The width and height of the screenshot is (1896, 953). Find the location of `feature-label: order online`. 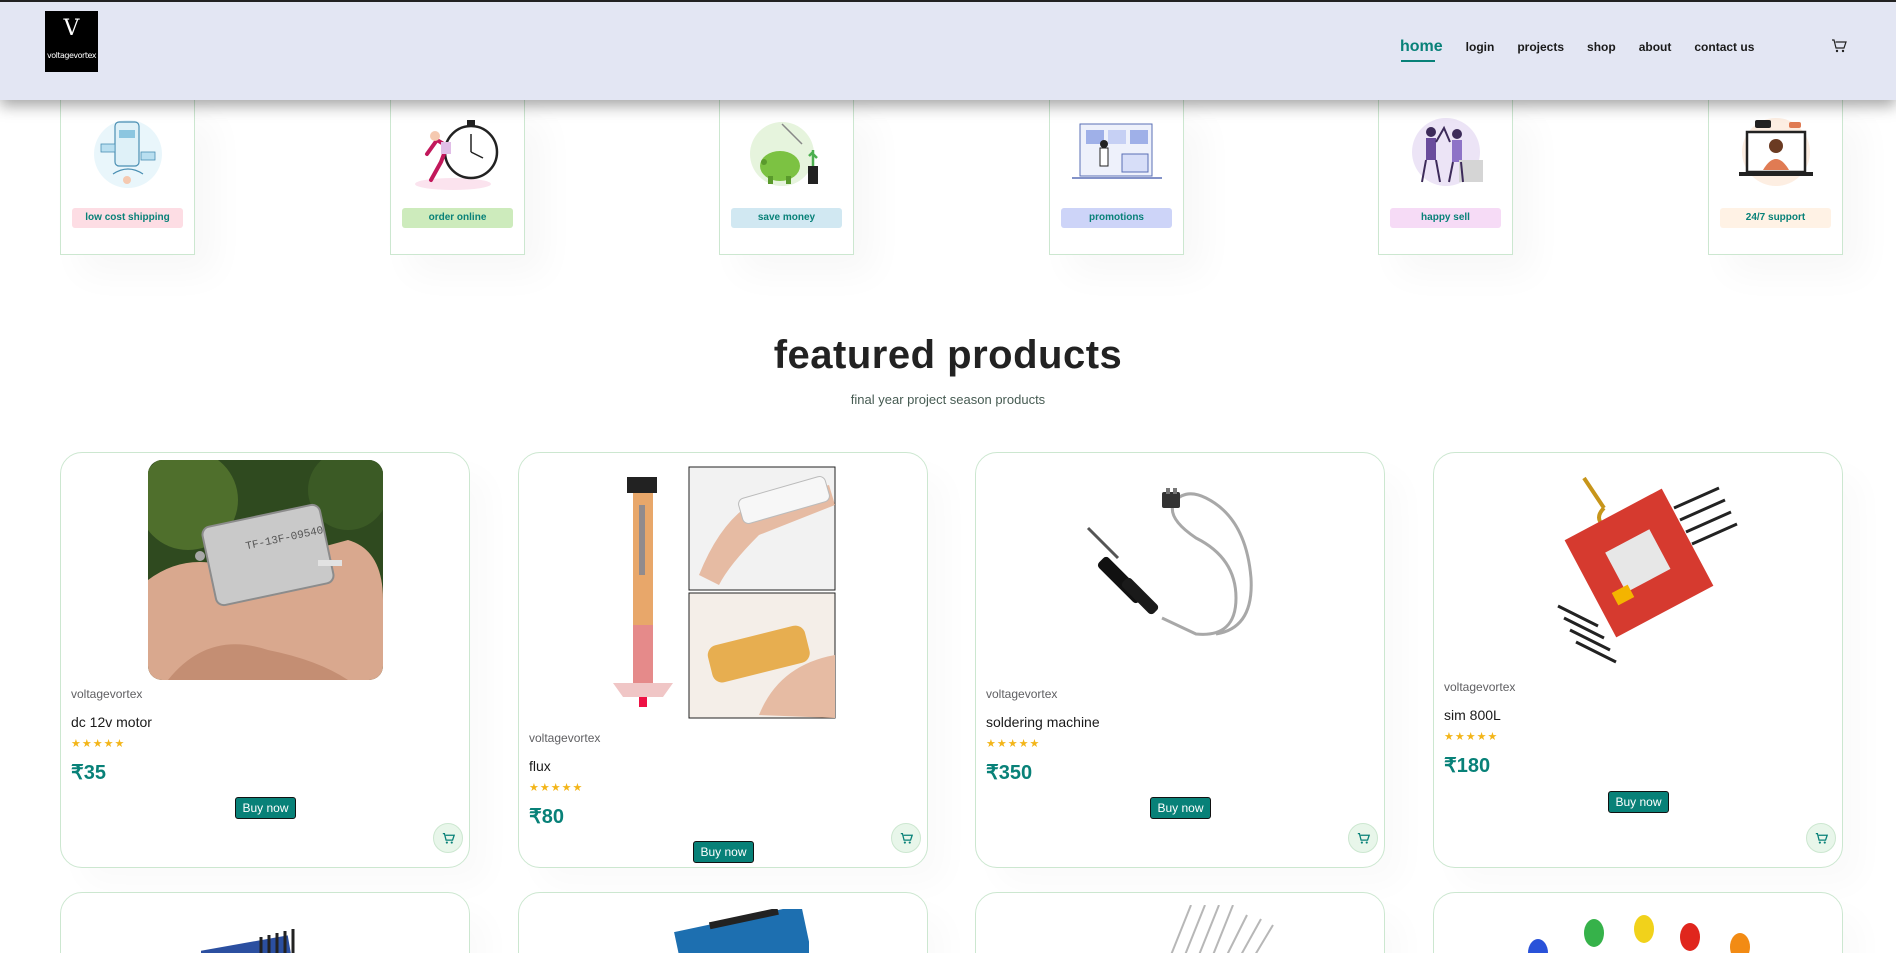

feature-label: order online is located at coordinates (457, 218).